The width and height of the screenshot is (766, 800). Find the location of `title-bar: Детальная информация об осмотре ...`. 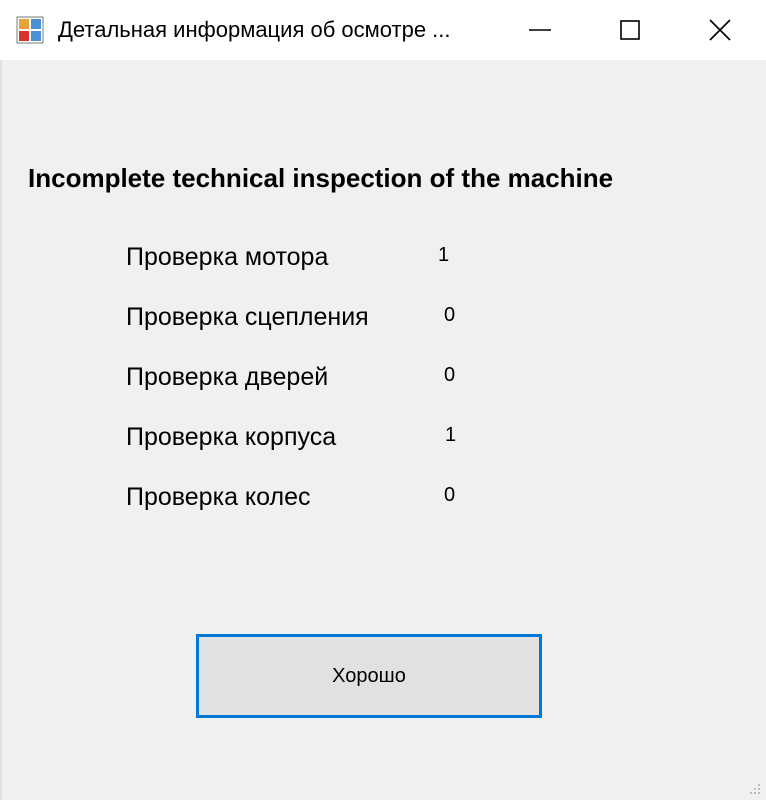

title-bar: Детальная информация об осмотре ... is located at coordinates (383, 30).